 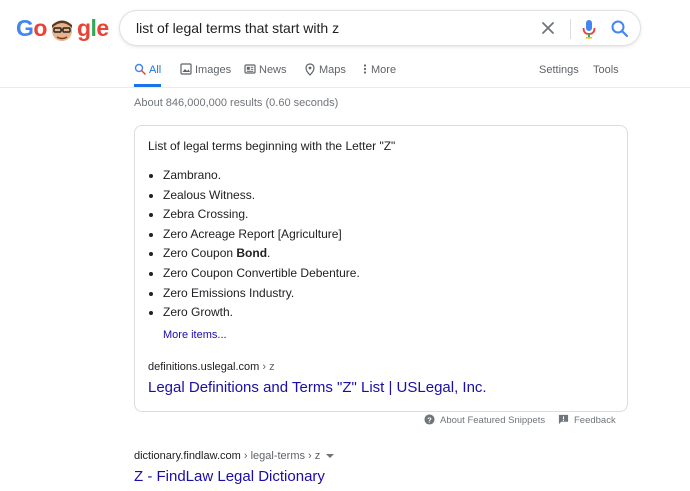 I want to click on list-item: Zero Emissions Industry., so click(x=261, y=294).